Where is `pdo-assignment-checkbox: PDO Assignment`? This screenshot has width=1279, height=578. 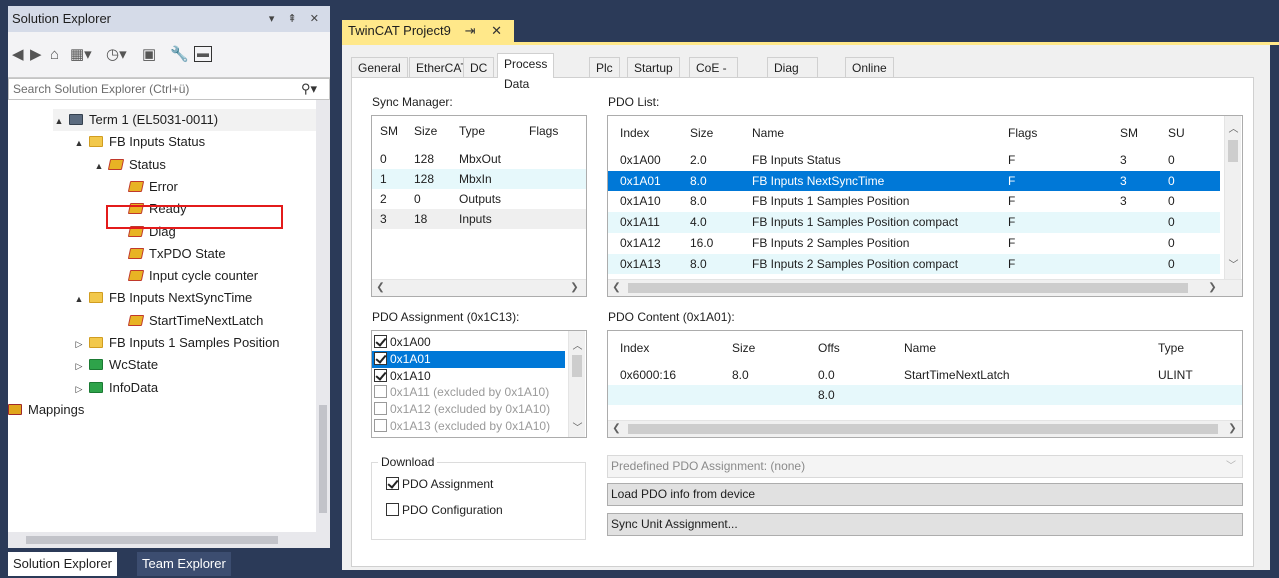 pdo-assignment-checkbox: PDO Assignment is located at coordinates (439, 484).